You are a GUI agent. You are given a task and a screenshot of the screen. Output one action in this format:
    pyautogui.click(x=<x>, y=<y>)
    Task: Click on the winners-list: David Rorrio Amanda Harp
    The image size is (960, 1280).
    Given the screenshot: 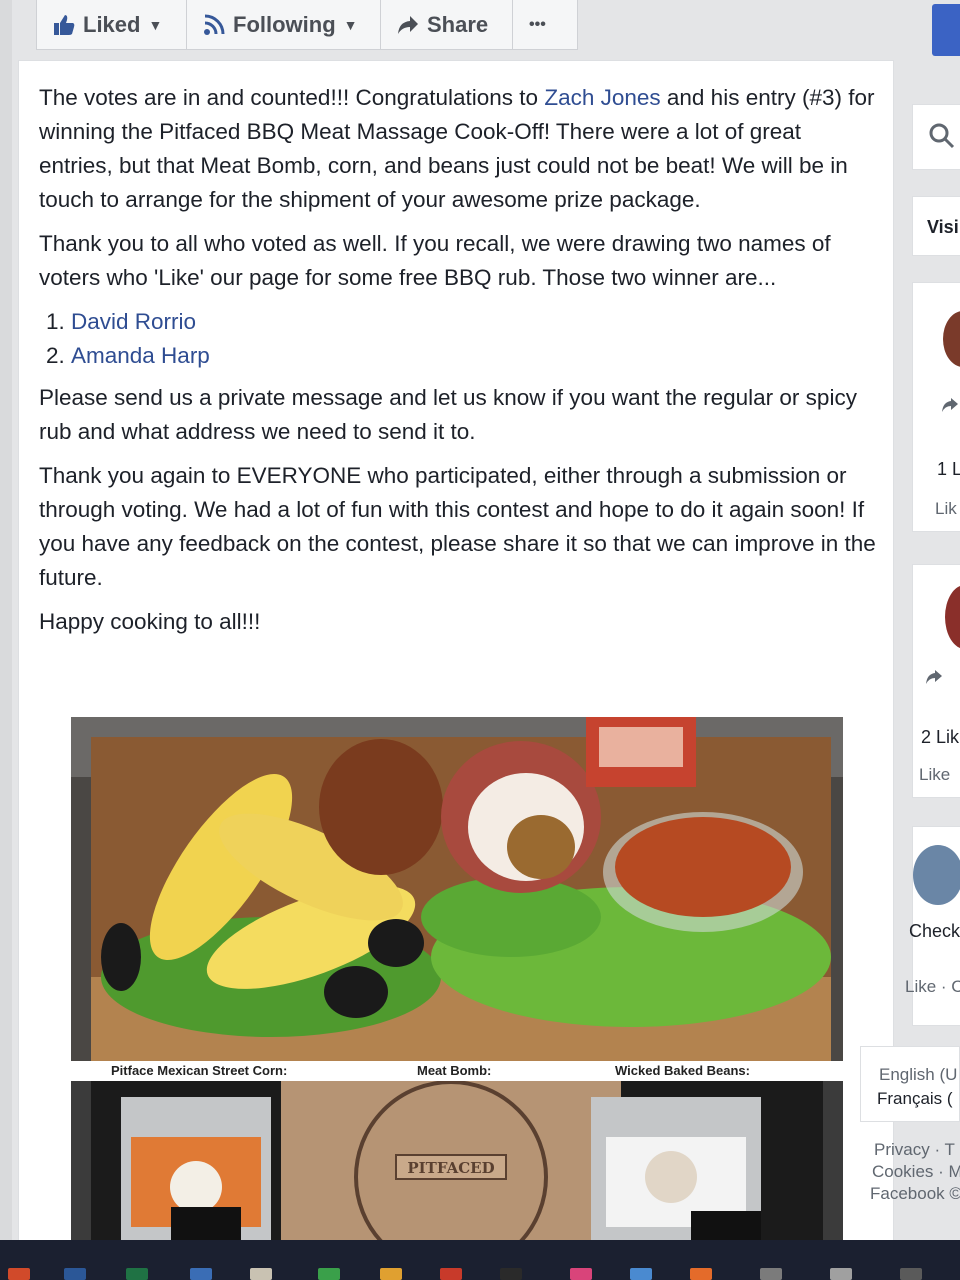 What is the action you would take?
    pyautogui.click(x=459, y=339)
    